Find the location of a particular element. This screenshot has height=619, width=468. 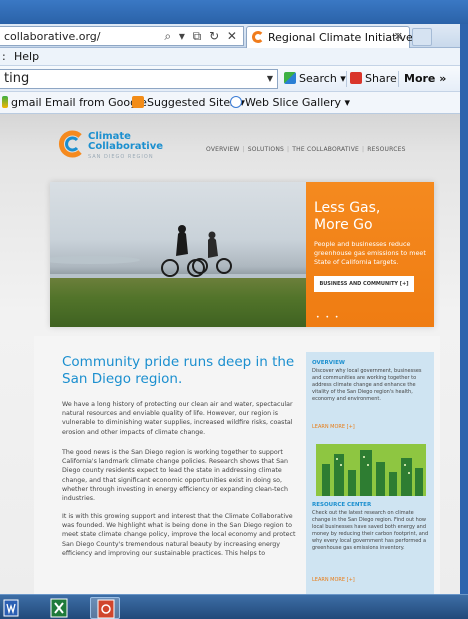

menu-bar: : Help is located at coordinates (230, 57).